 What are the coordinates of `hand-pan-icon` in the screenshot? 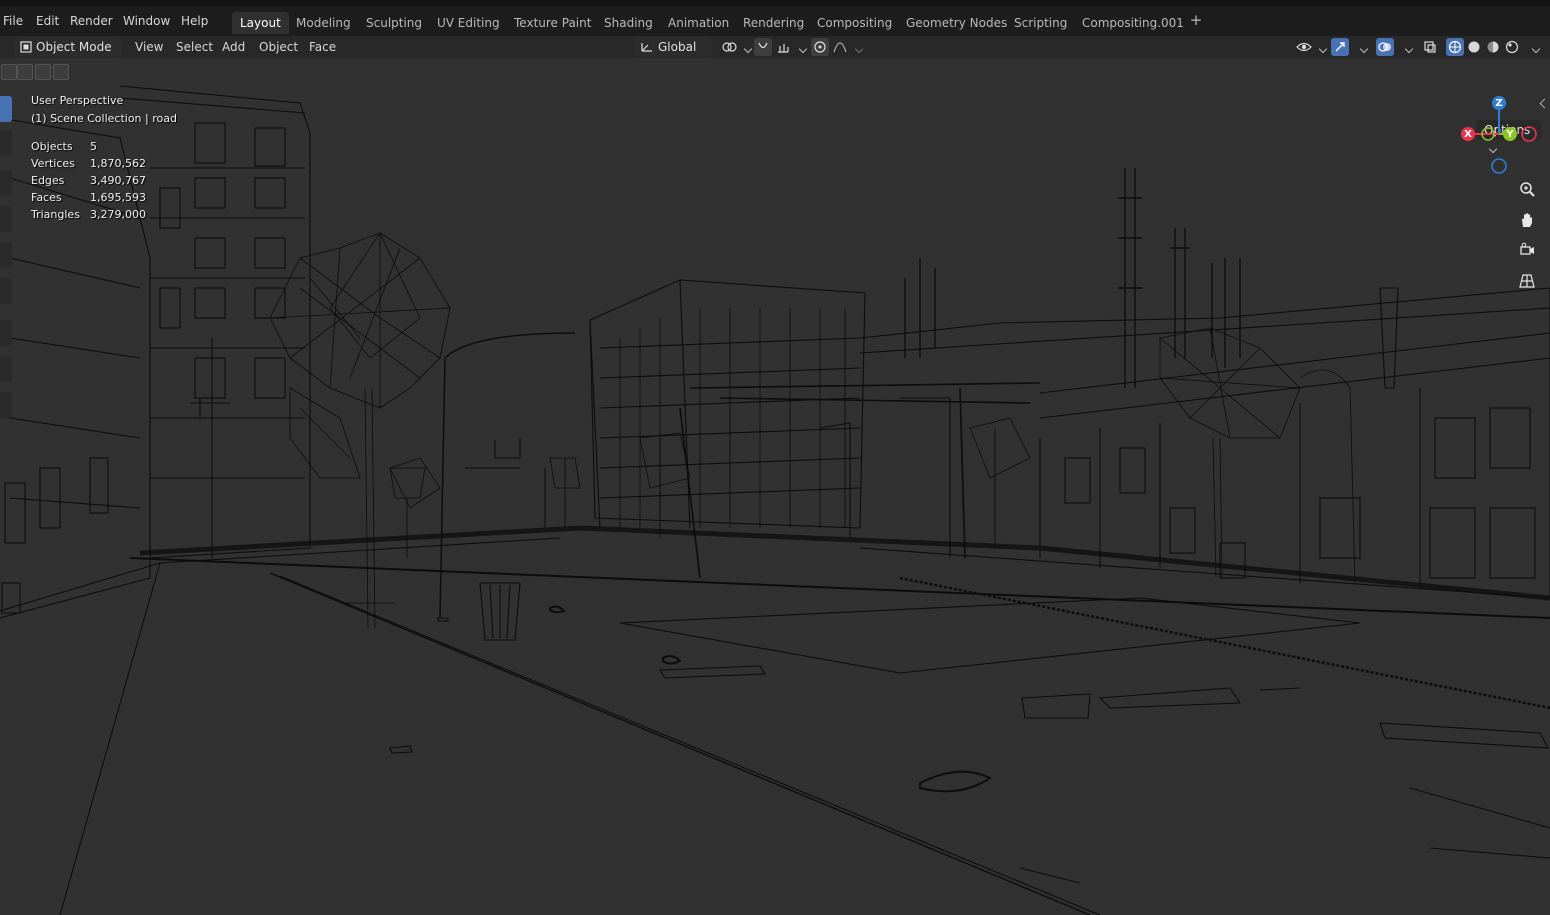 It's located at (1527, 220).